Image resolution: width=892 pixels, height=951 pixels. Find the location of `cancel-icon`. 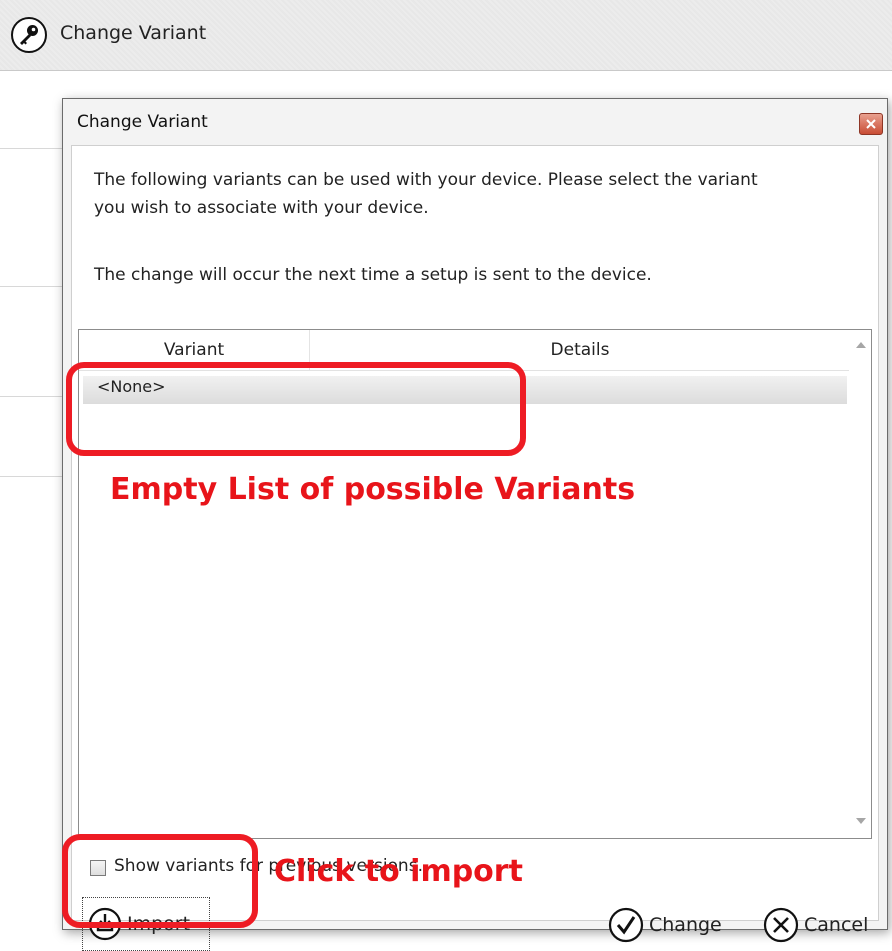

cancel-icon is located at coordinates (781, 925).